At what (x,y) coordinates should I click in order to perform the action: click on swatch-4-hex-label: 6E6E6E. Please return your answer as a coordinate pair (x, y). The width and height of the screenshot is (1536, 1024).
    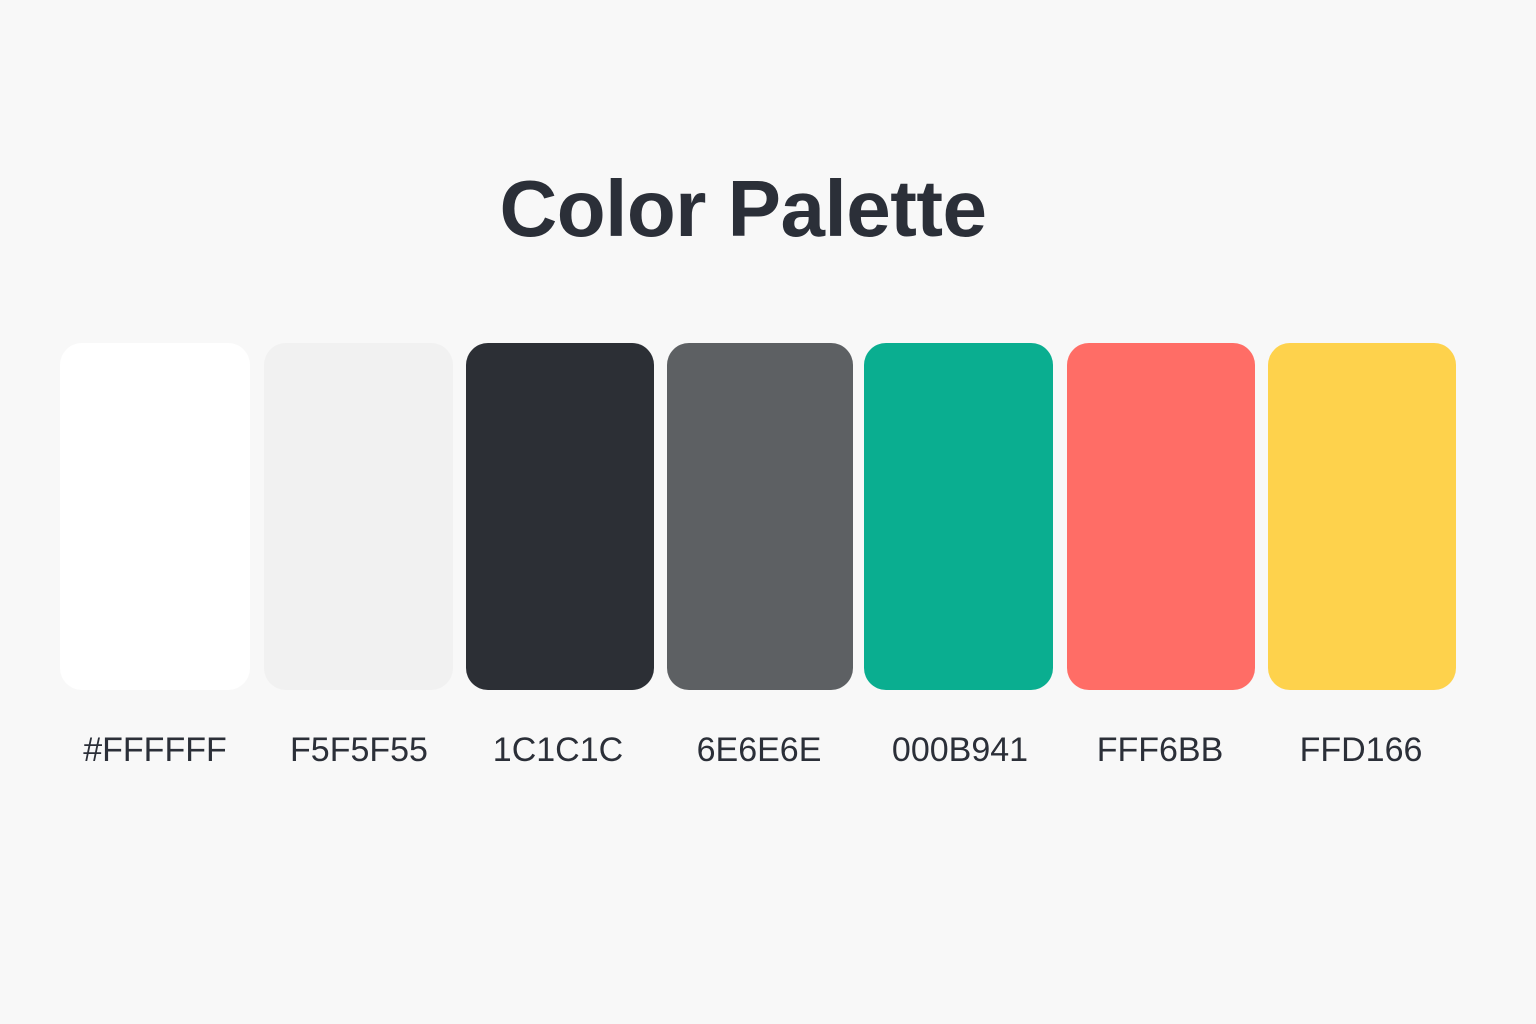
    Looking at the image, I should click on (759, 750).